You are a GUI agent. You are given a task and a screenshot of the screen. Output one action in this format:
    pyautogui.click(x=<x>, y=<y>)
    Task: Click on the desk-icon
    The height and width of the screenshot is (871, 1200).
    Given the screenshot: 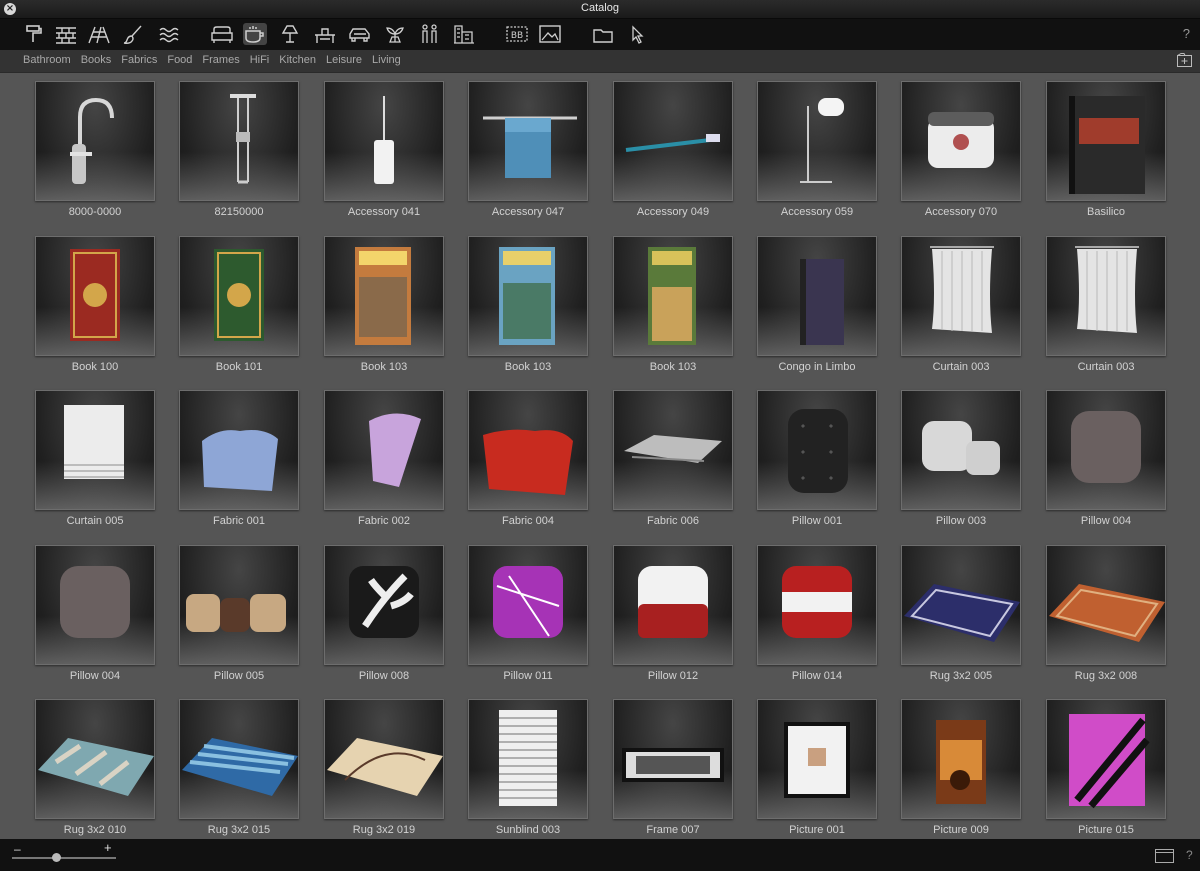 What is the action you would take?
    pyautogui.click(x=325, y=34)
    